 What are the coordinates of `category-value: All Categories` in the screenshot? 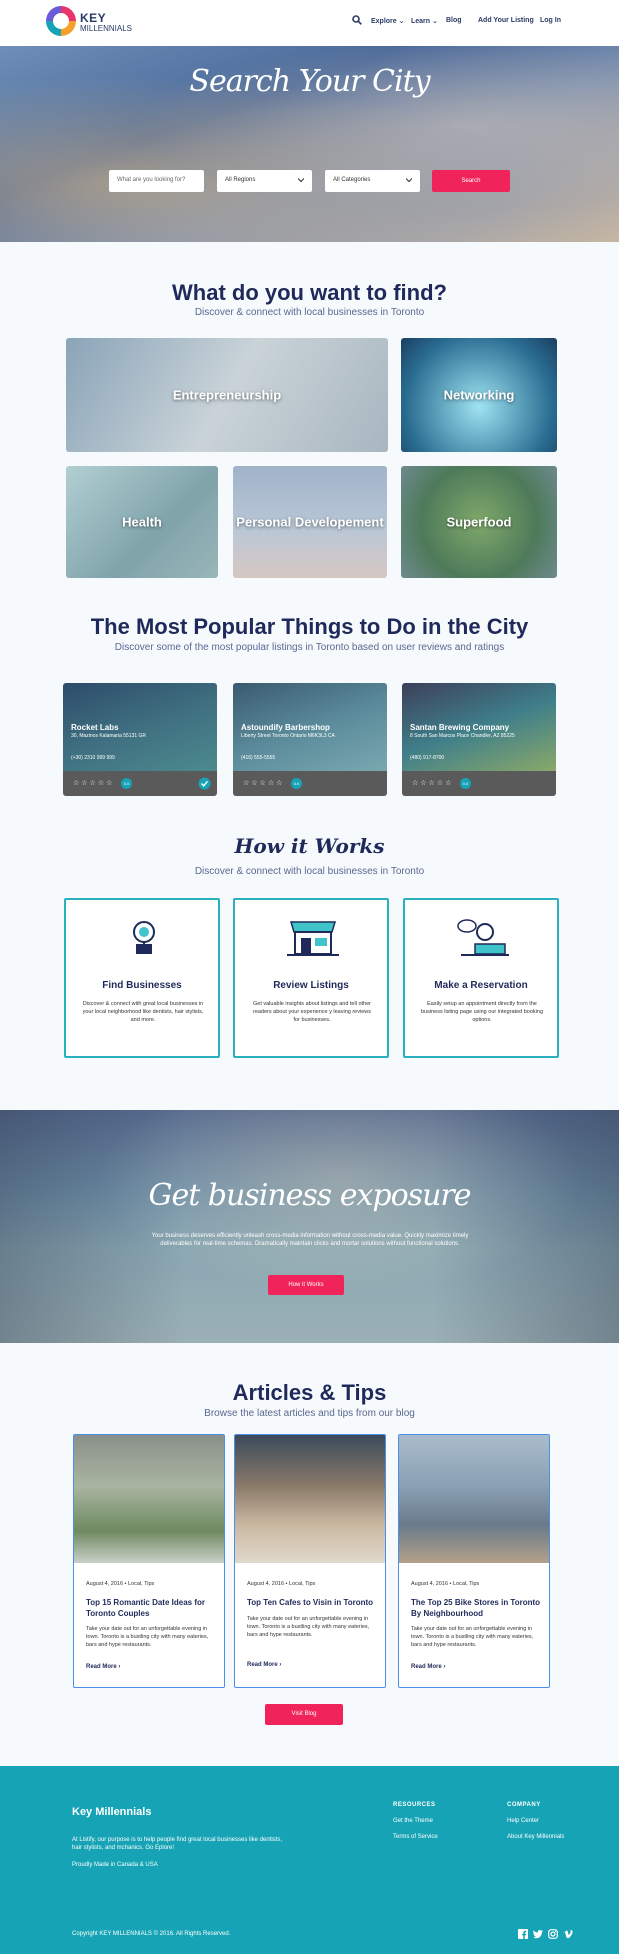 It's located at (352, 180).